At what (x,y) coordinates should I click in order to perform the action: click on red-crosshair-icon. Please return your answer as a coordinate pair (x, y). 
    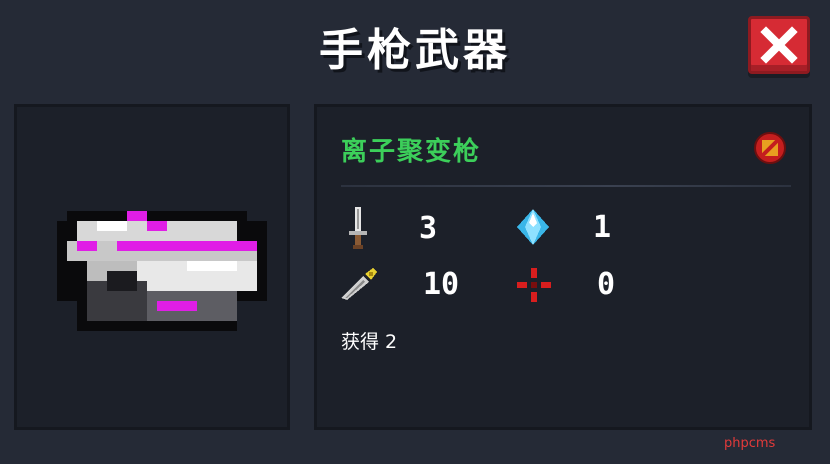
    Looking at the image, I should click on (534, 284).